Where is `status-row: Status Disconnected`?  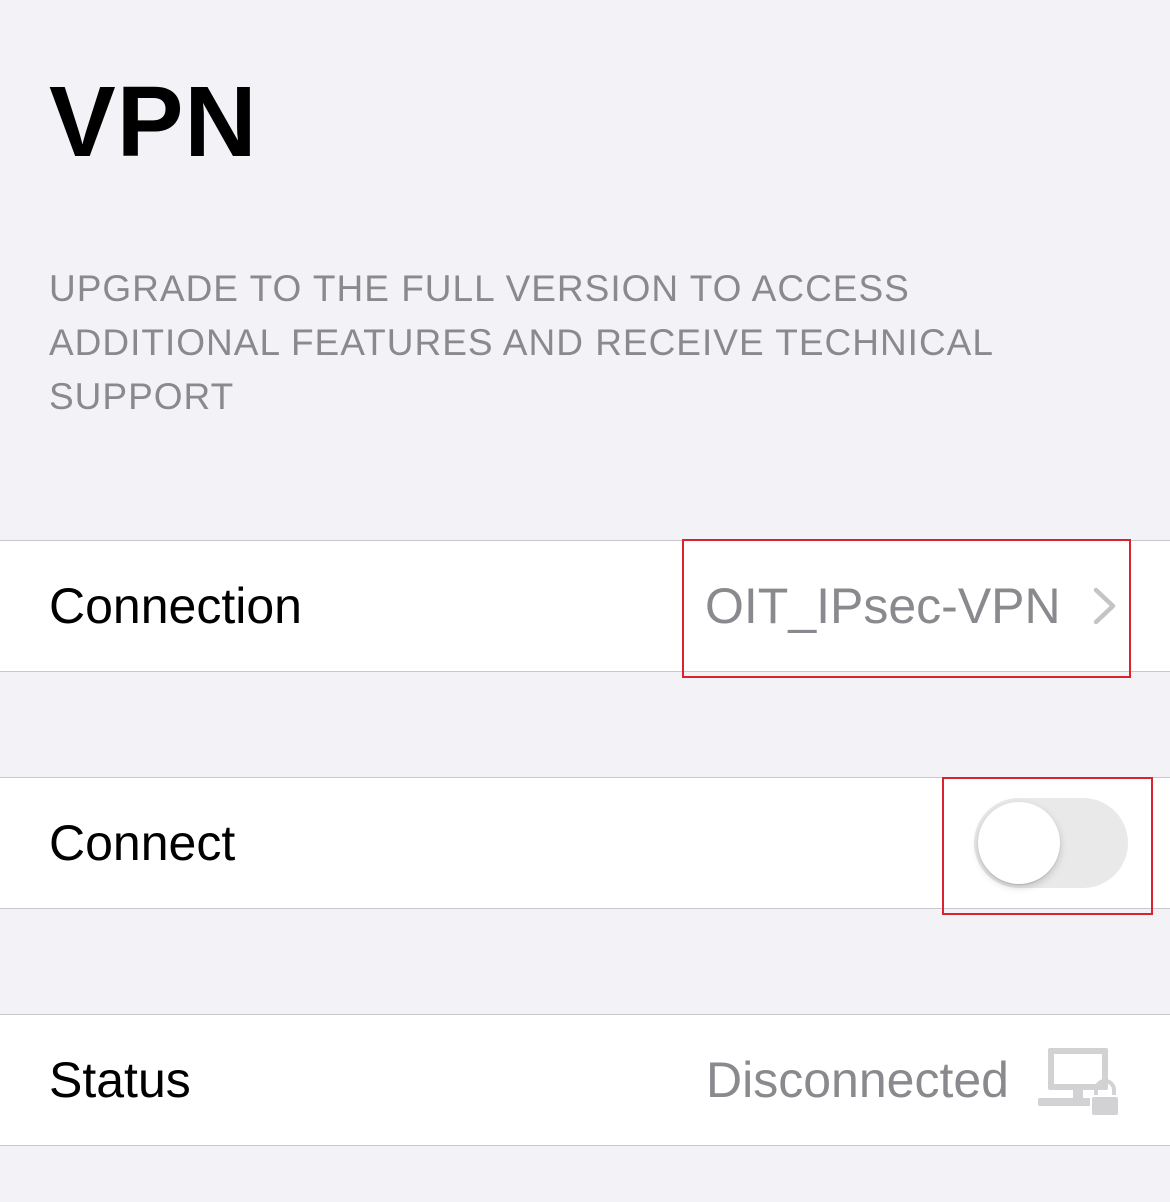 status-row: Status Disconnected is located at coordinates (585, 1080).